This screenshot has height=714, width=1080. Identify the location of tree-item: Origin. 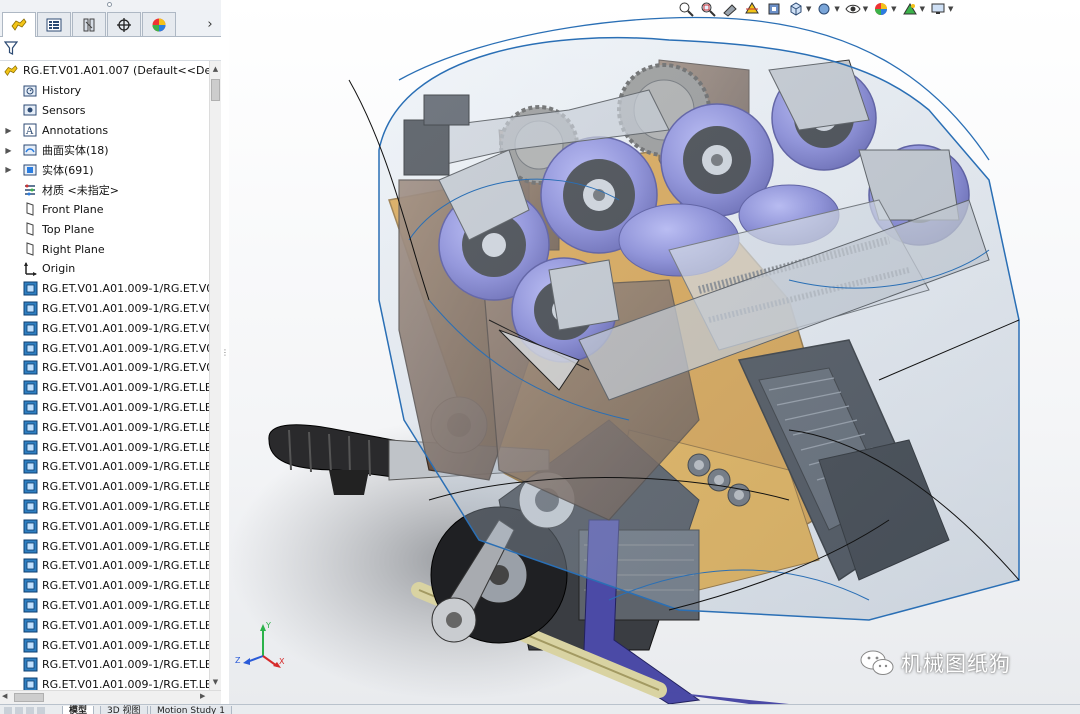
(104, 269).